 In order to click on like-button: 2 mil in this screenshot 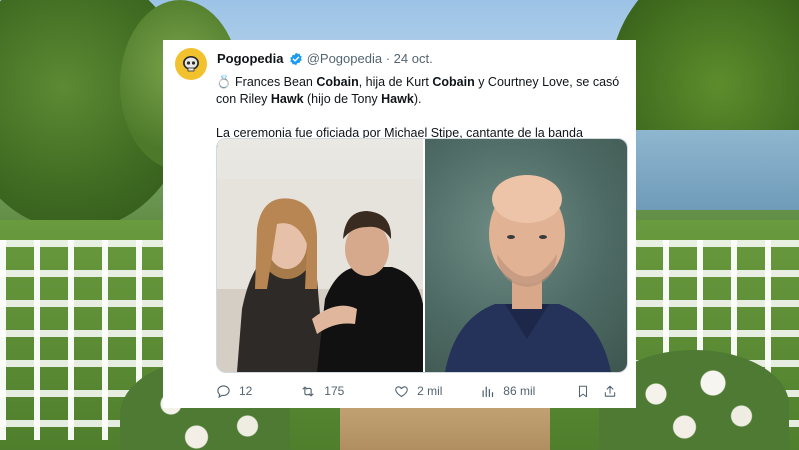, I will do `click(437, 391)`.